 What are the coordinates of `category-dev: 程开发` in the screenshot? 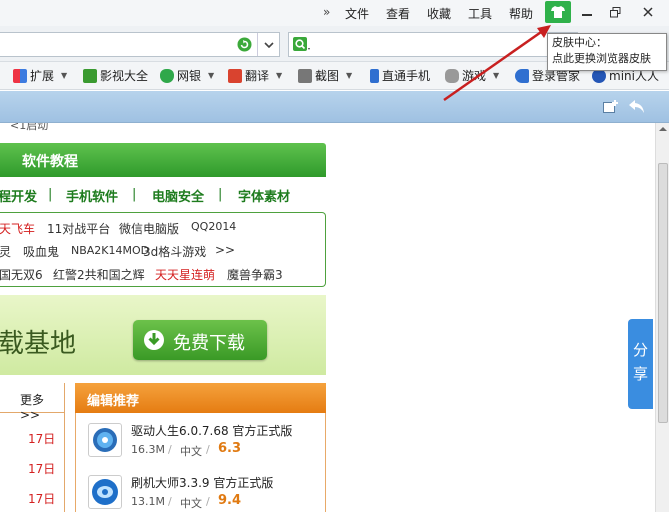 It's located at (18, 195).